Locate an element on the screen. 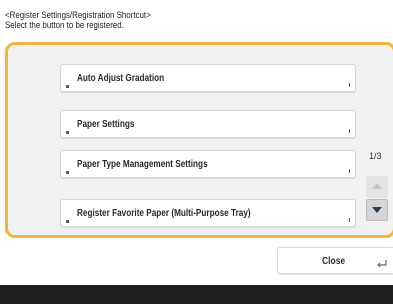 This screenshot has height=304, width=393. arrow-down-icon is located at coordinates (377, 210).